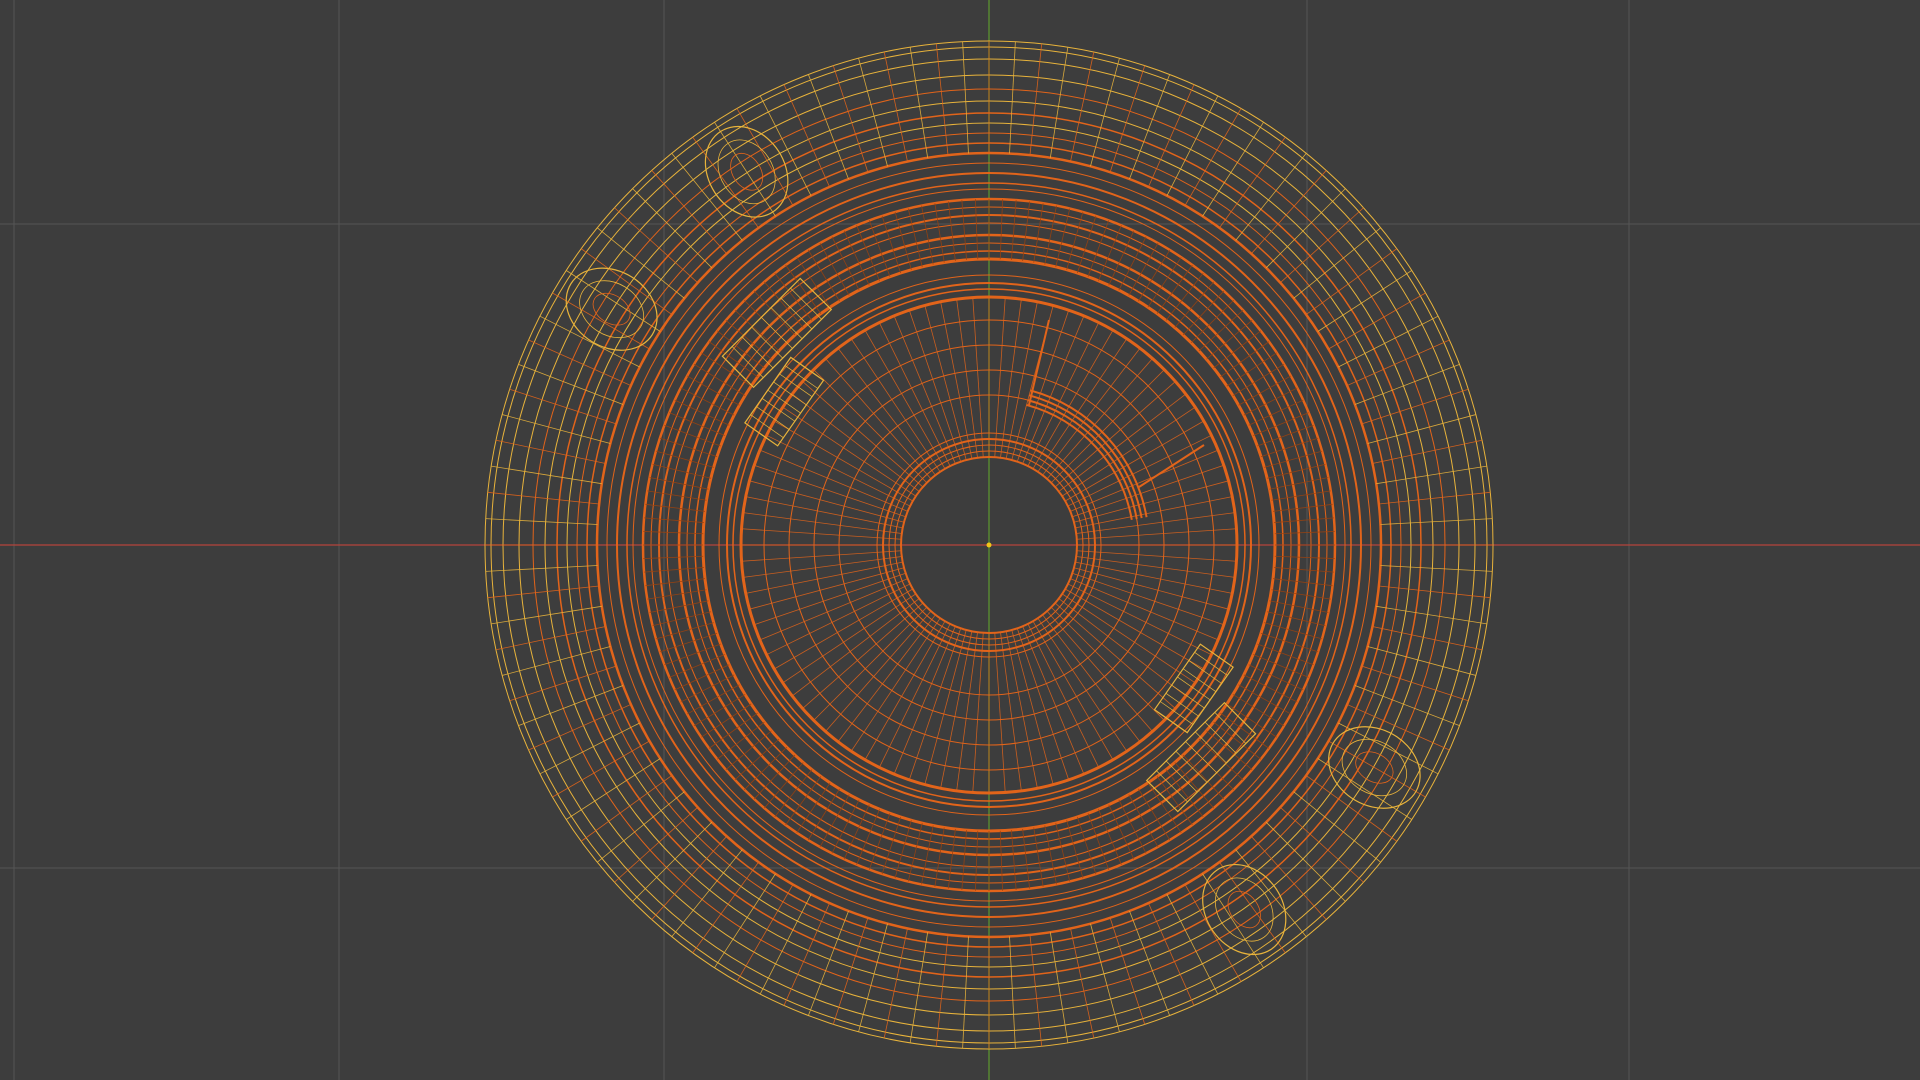 The image size is (1920, 1080). What do you see at coordinates (611, 309) in the screenshot?
I see `clamp` at bounding box center [611, 309].